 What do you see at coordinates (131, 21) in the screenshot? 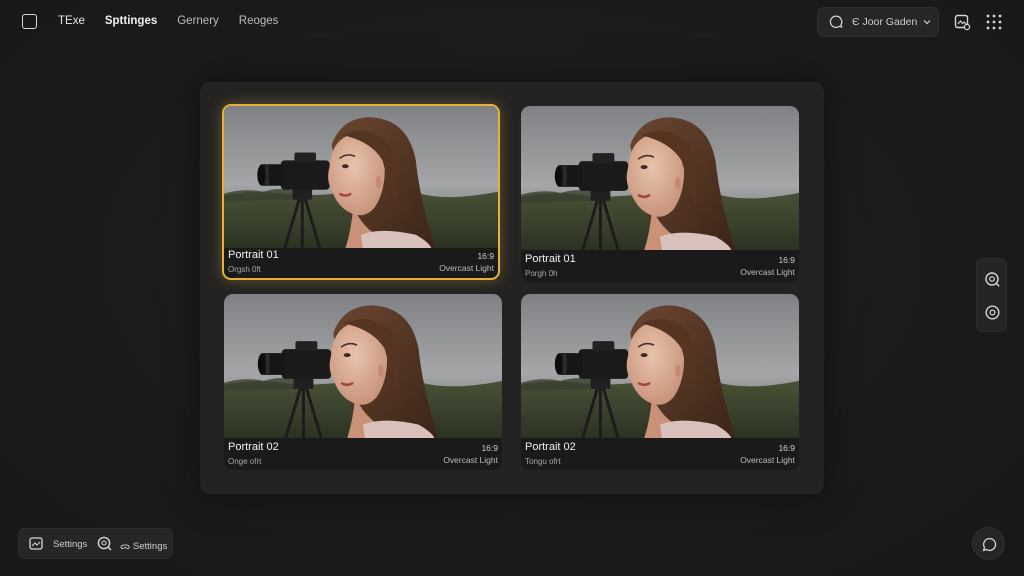
I see `nav-item-settings: Spttinges` at bounding box center [131, 21].